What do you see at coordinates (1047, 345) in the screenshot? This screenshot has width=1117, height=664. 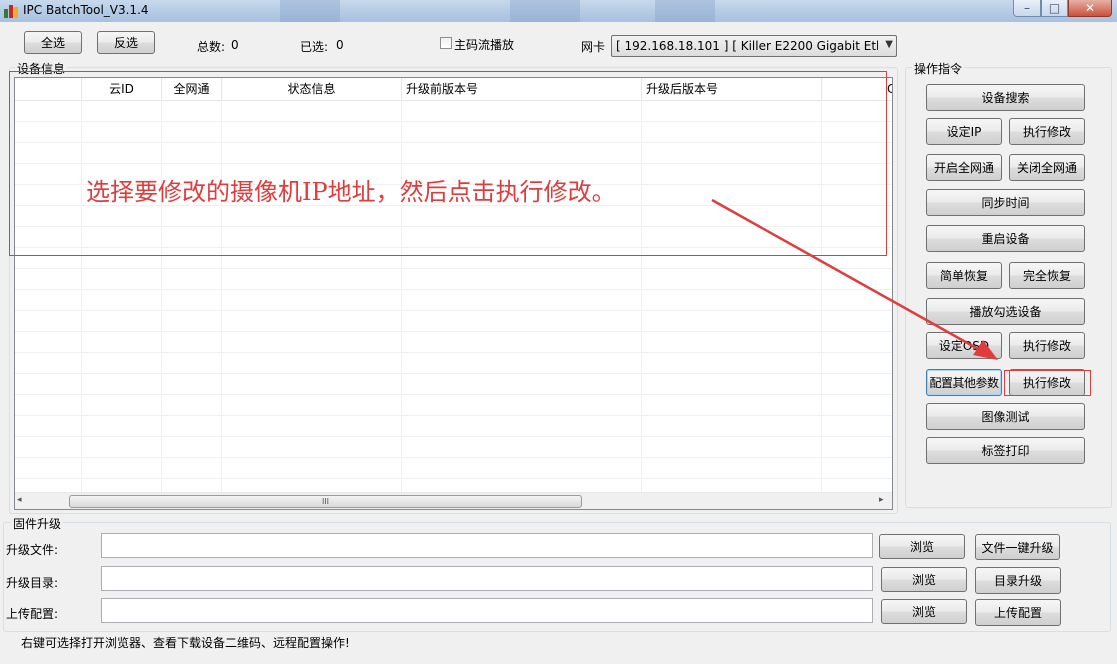 I see `execute-modify-osd-button: 执行修改` at bounding box center [1047, 345].